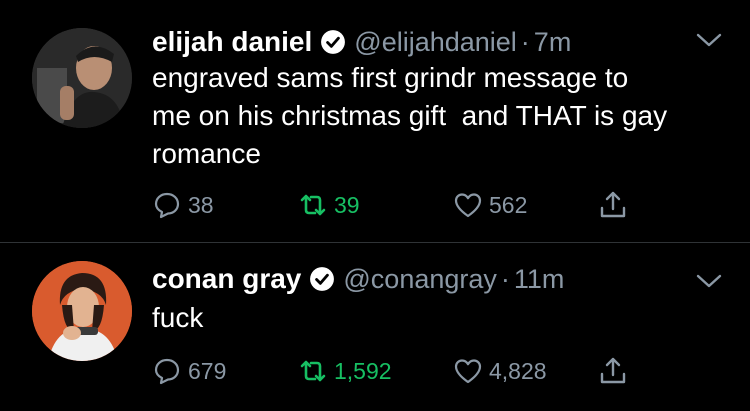  I want to click on reply-button: 38, so click(183, 205).